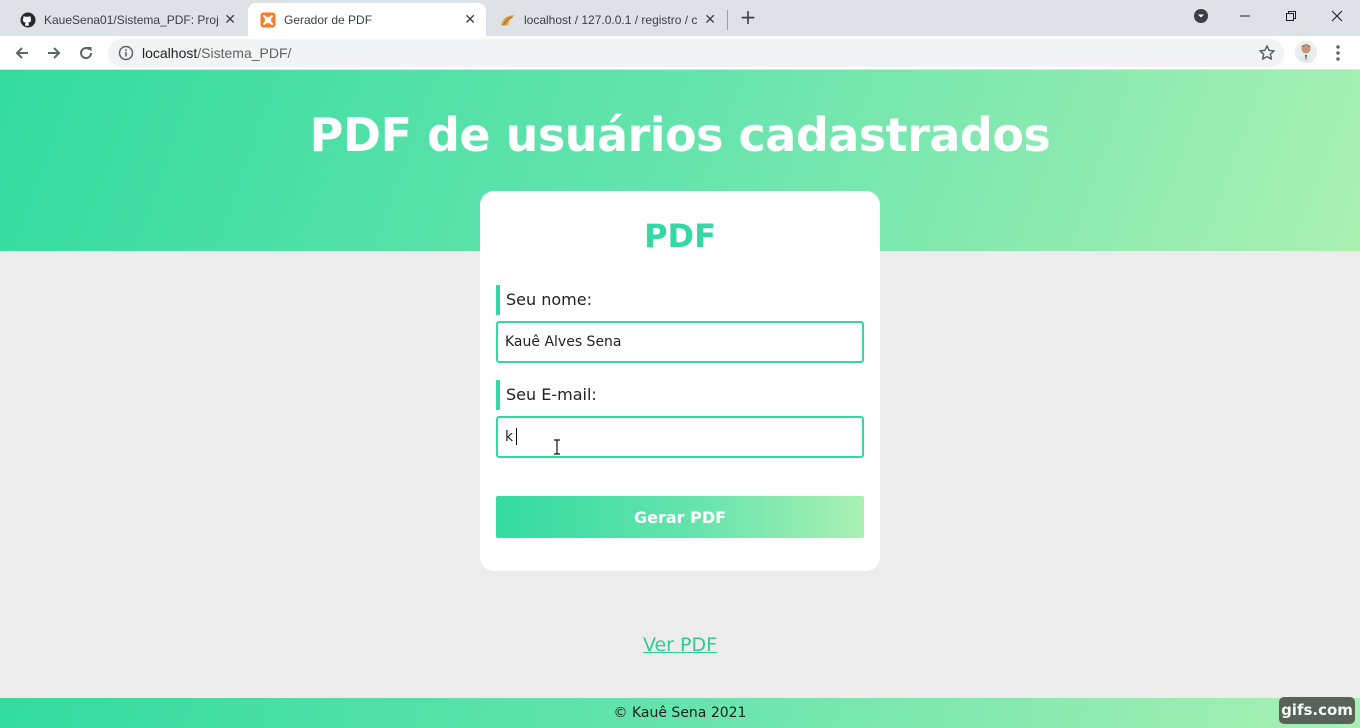  What do you see at coordinates (28, 20) in the screenshot?
I see `github-icon` at bounding box center [28, 20].